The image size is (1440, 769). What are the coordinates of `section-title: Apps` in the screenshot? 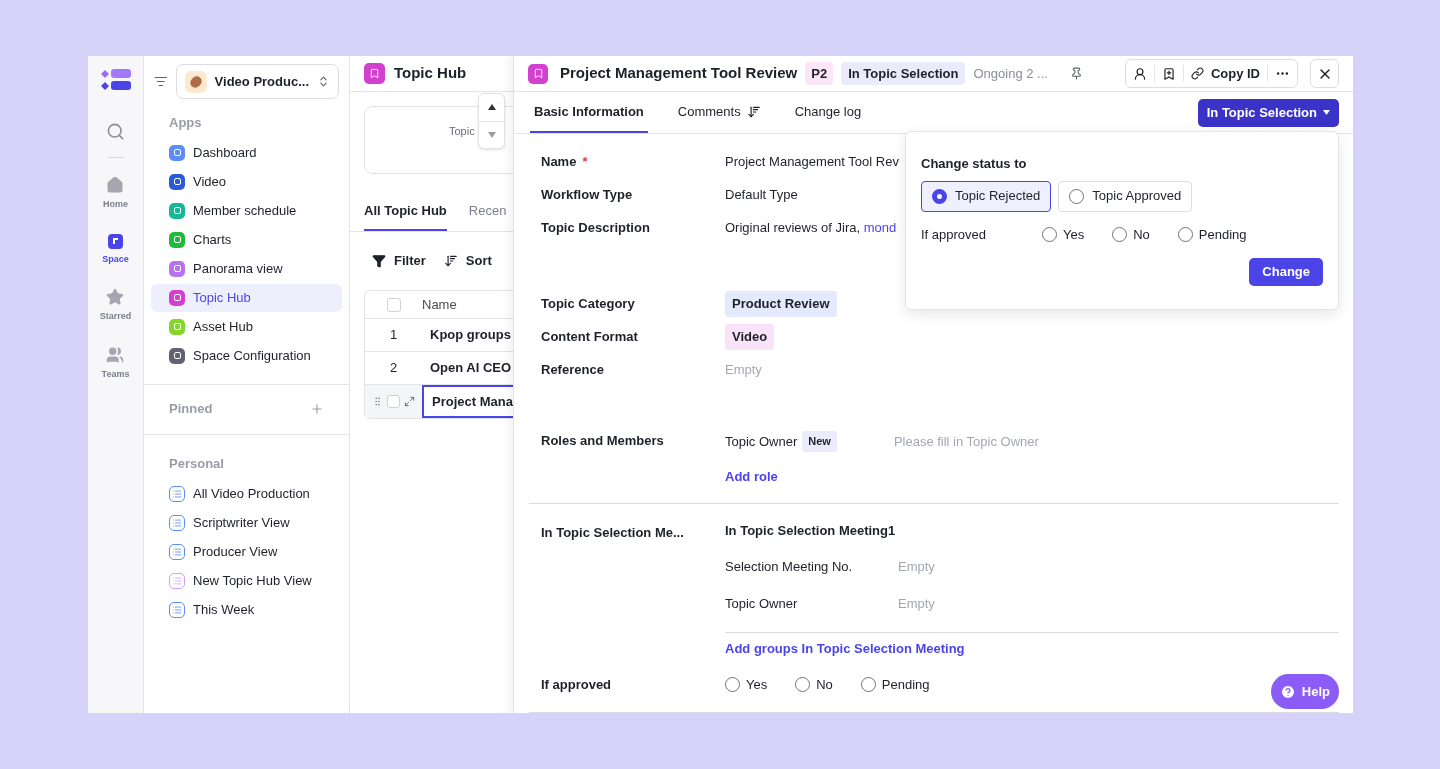 It's located at (185, 123).